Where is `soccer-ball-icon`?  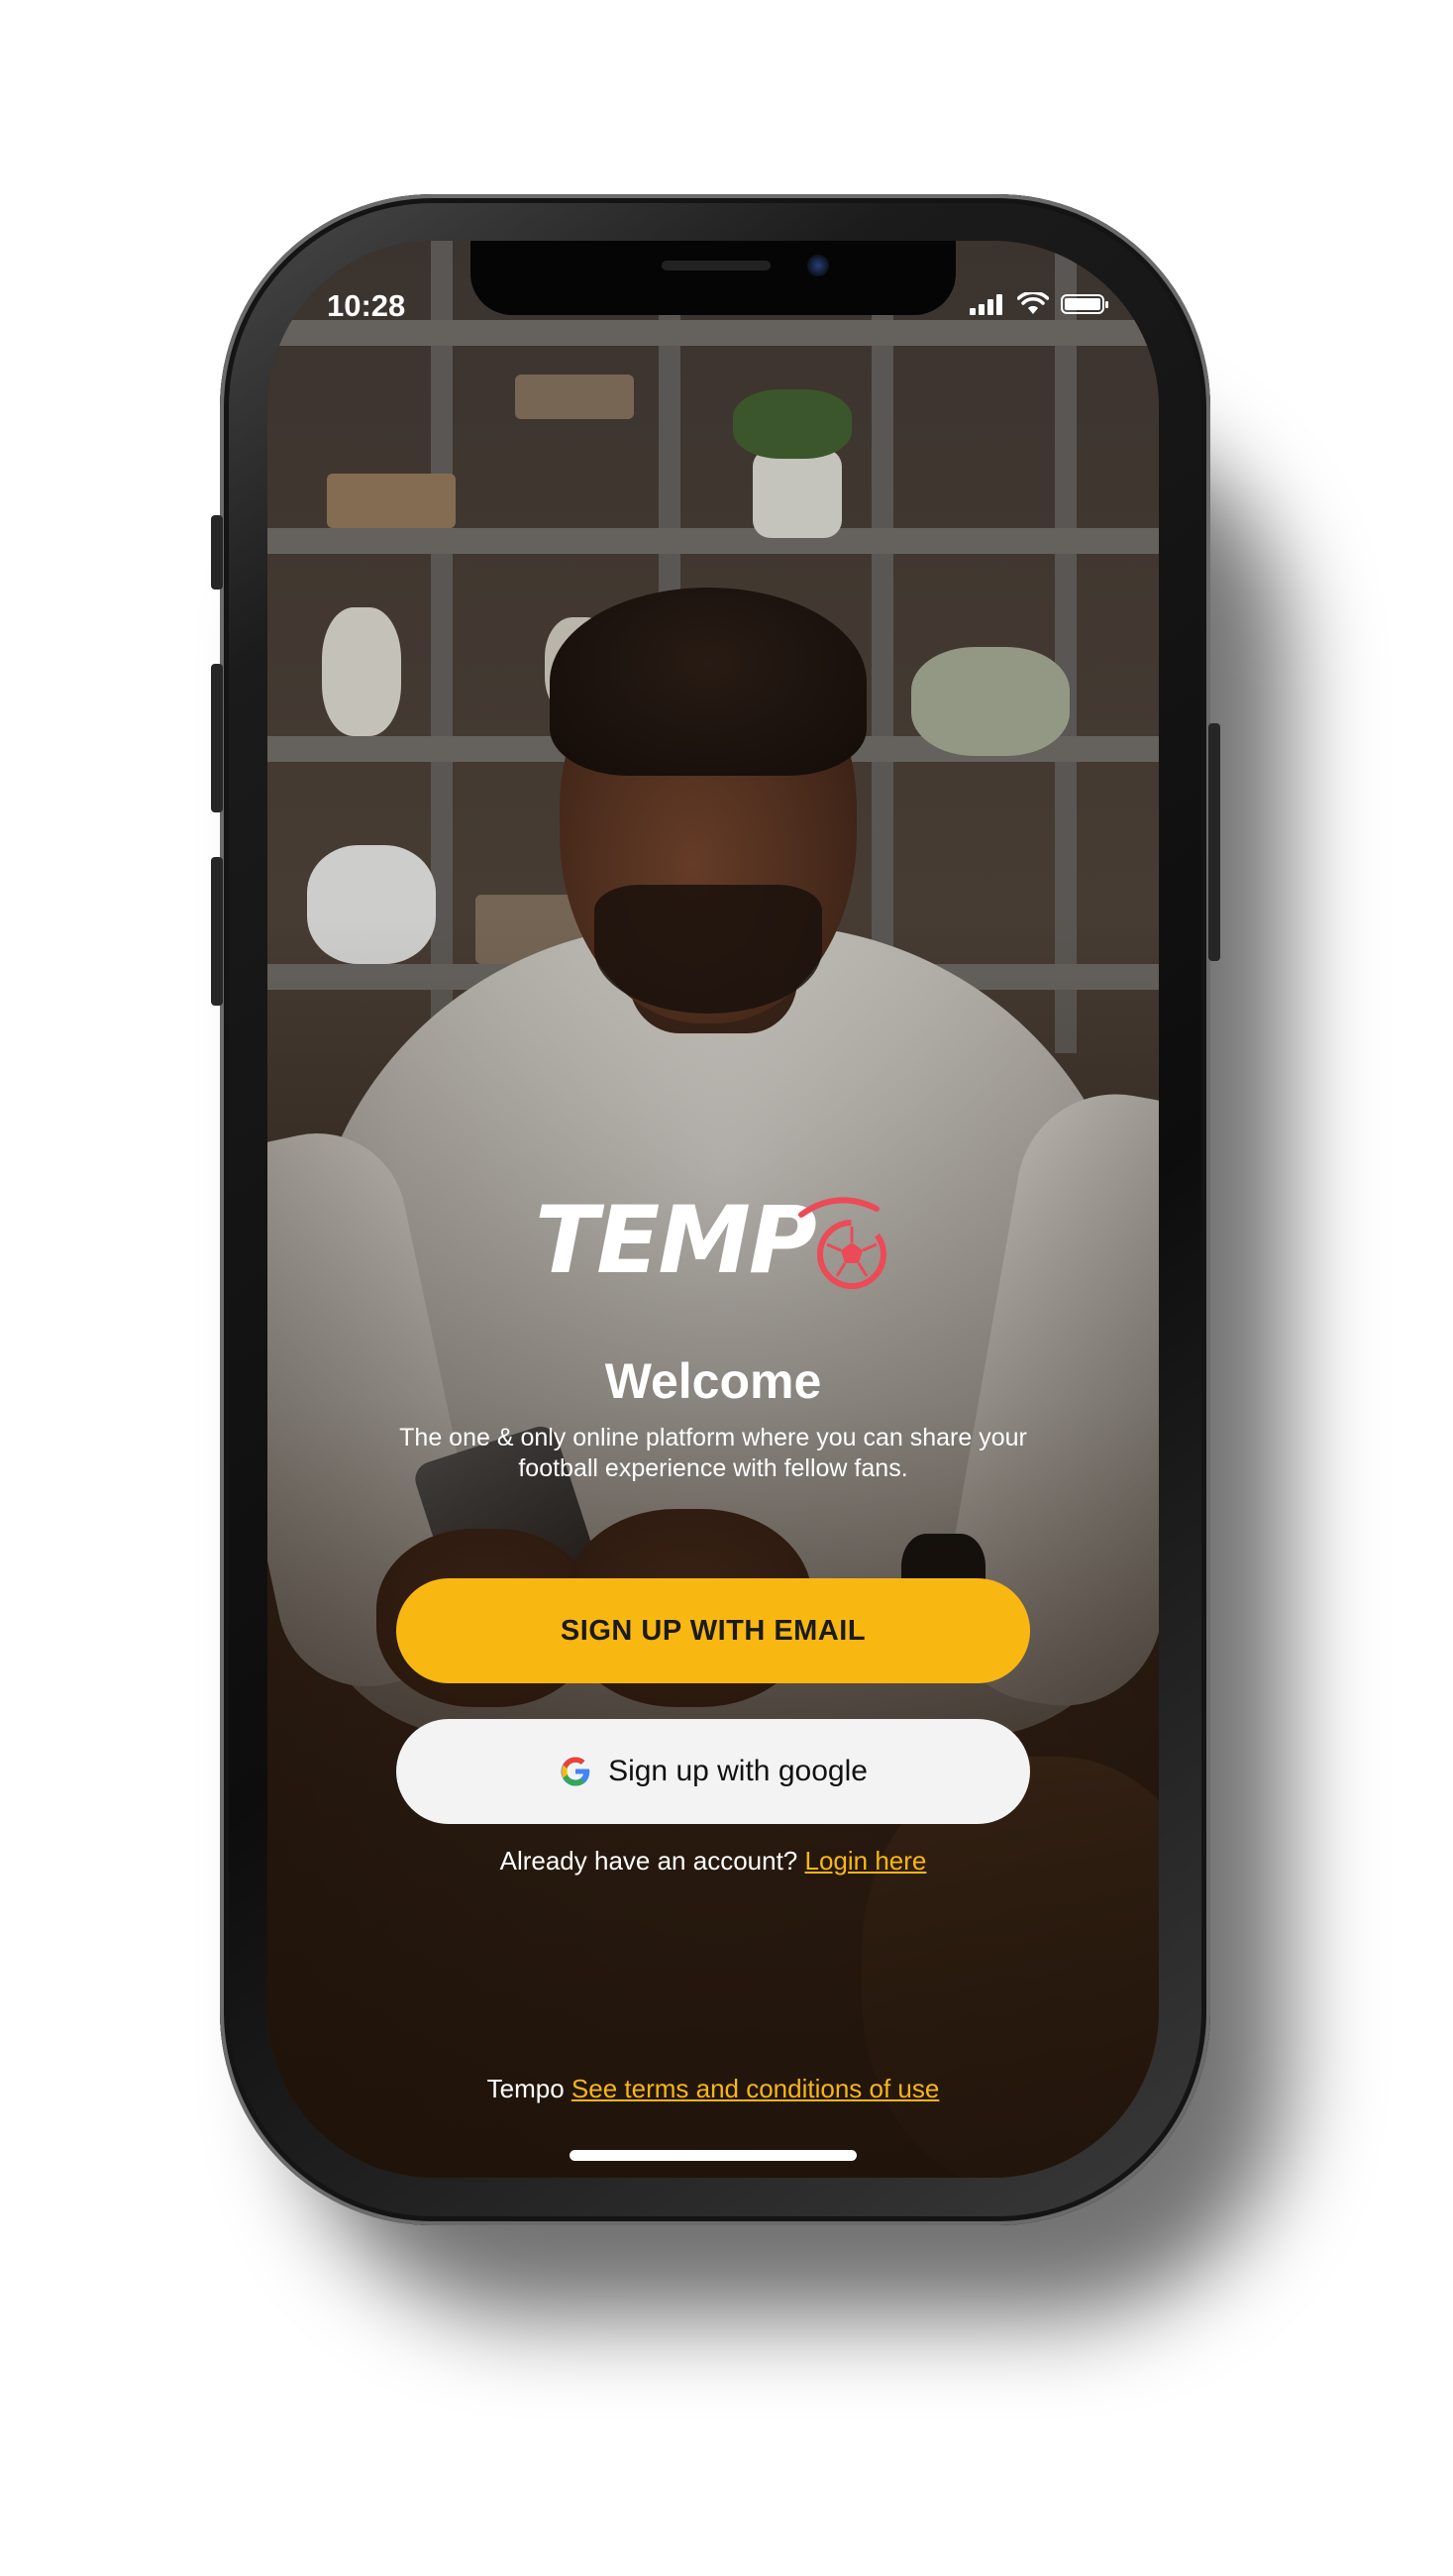 soccer-ball-icon is located at coordinates (842, 1243).